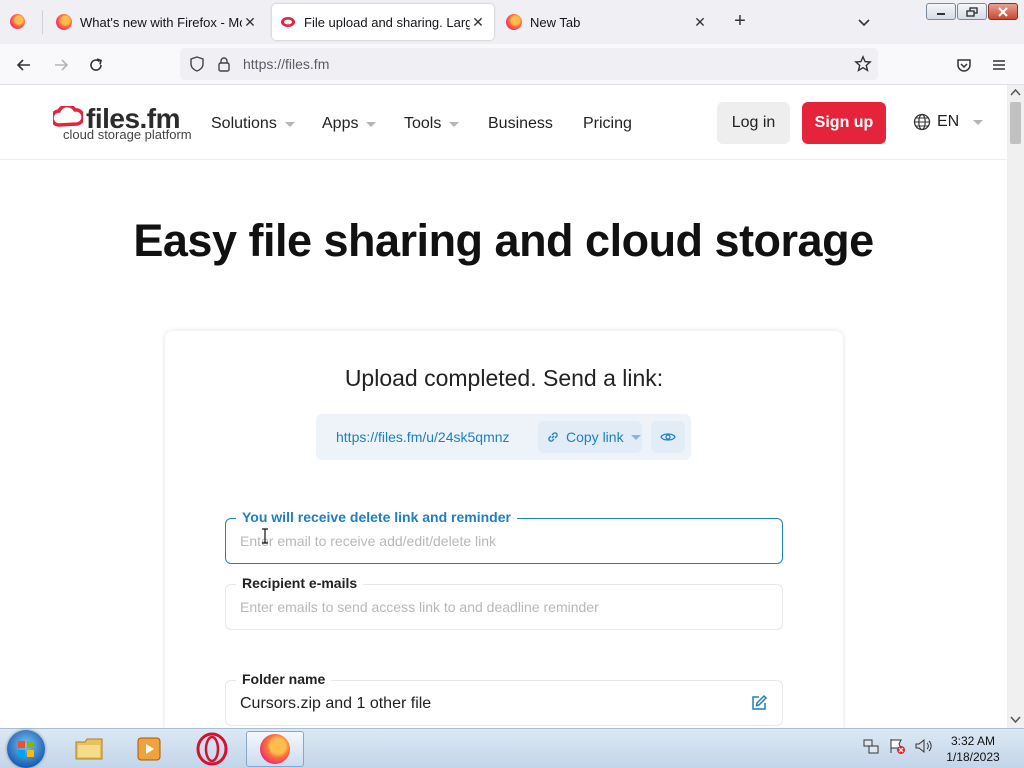 Image resolution: width=1024 pixels, height=768 pixels. What do you see at coordinates (490, 607) in the screenshot?
I see `recipient-emails-input` at bounding box center [490, 607].